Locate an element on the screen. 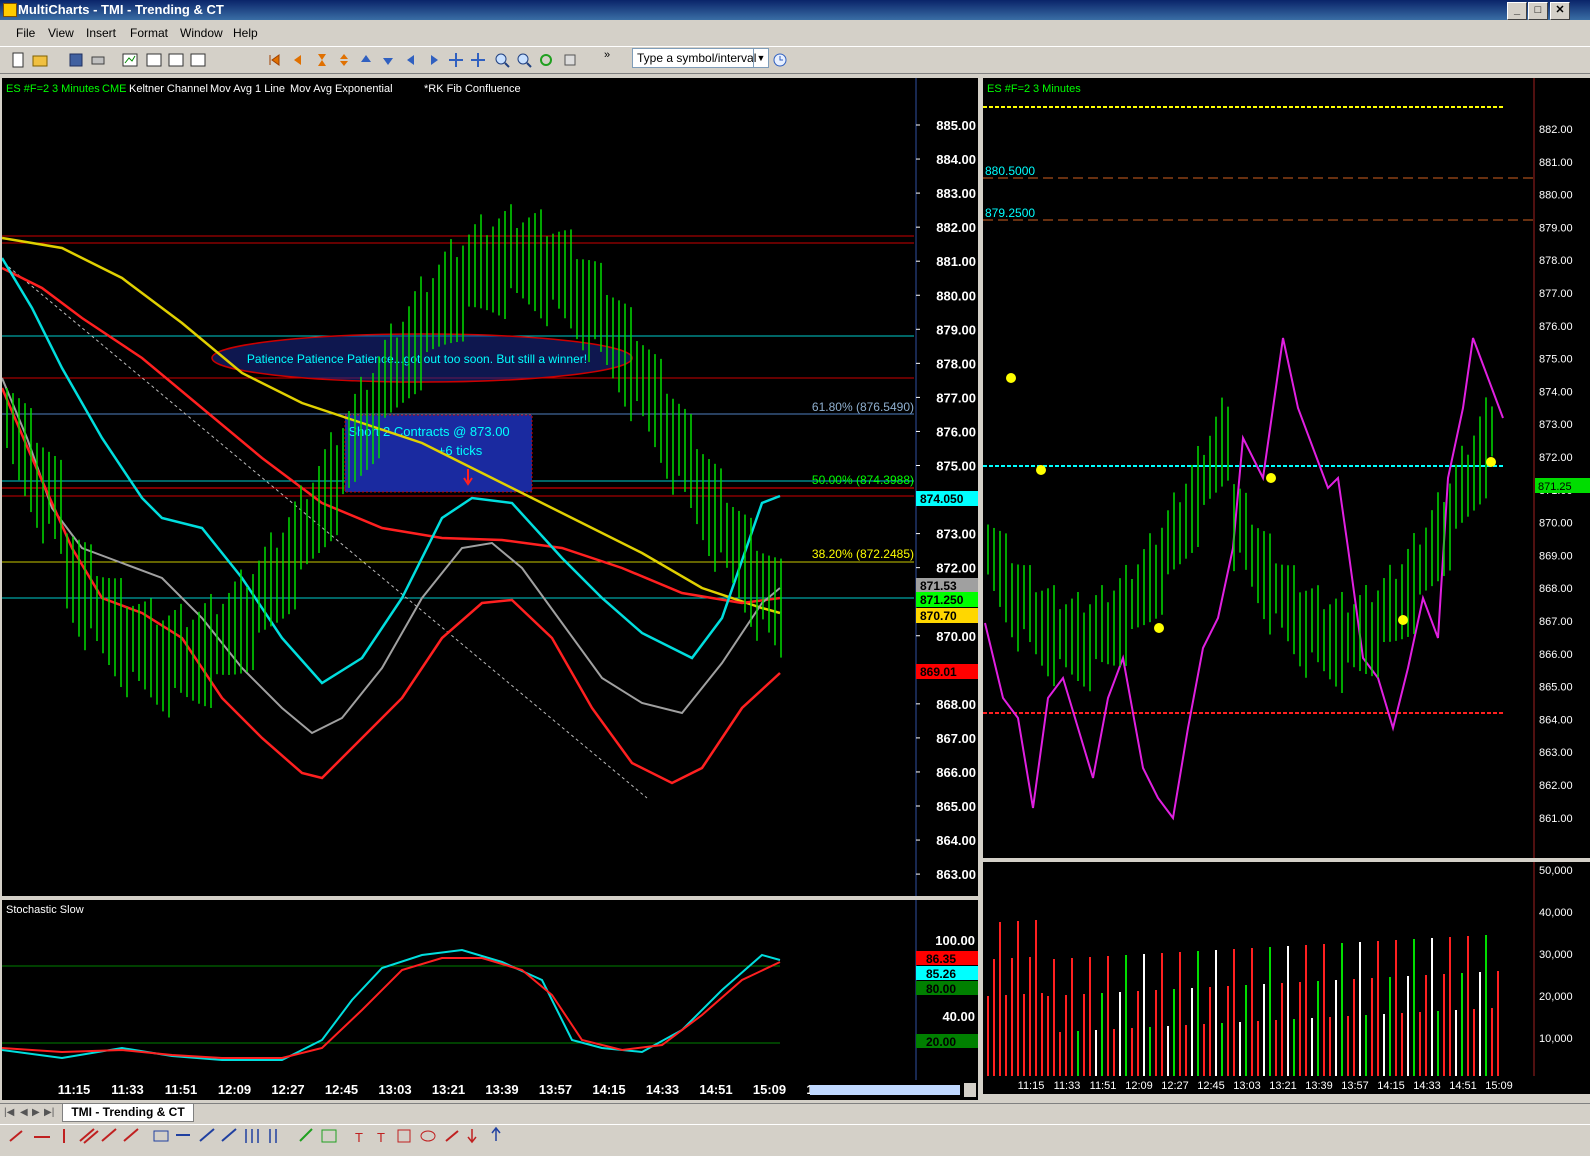  arrow-up-tool-icon is located at coordinates (496, 1133).